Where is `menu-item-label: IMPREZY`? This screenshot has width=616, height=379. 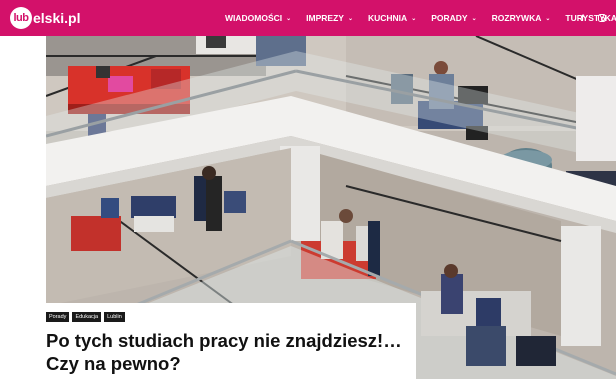
menu-item-label: IMPREZY is located at coordinates (325, 18).